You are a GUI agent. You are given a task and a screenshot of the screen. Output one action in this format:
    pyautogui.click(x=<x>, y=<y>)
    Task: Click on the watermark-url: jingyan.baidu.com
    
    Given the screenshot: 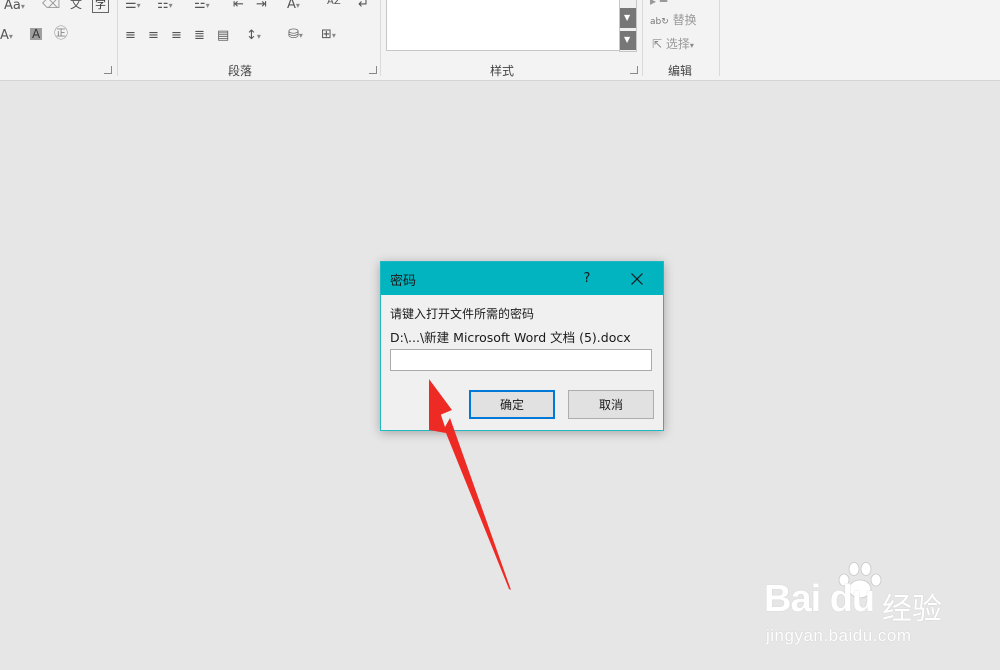 What is the action you would take?
    pyautogui.click(x=839, y=635)
    